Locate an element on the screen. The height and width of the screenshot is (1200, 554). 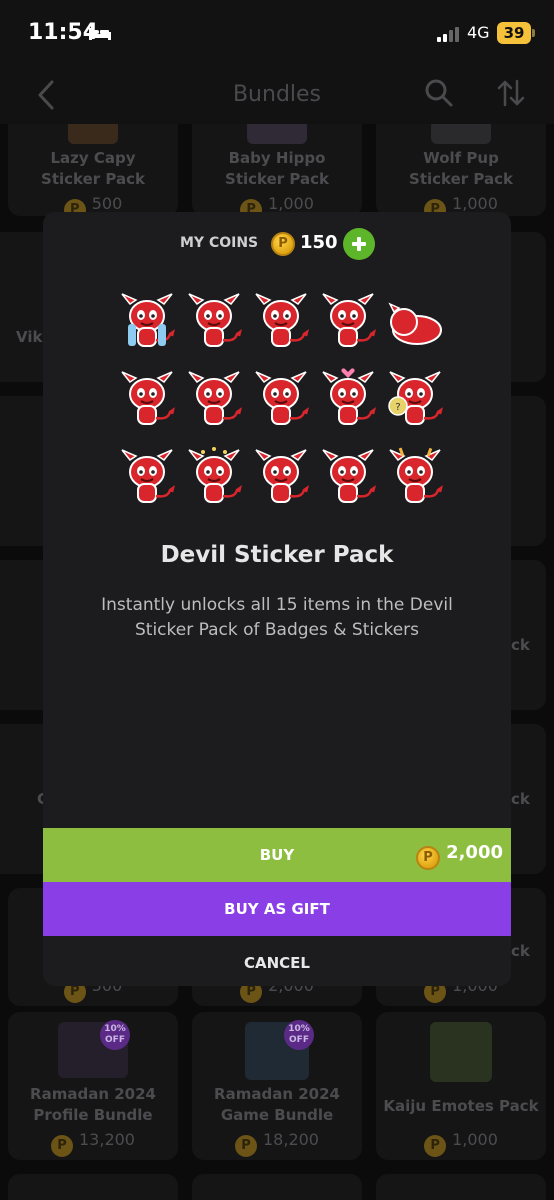
network-label: 4G is located at coordinates (478, 32).